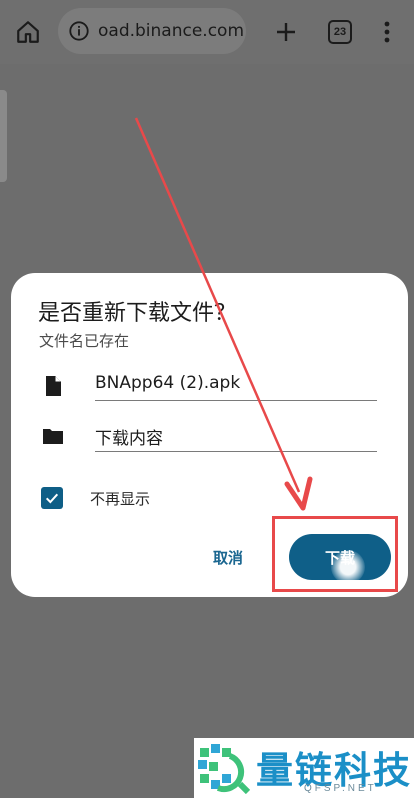 The image size is (414, 798). Describe the element at coordinates (340, 788) in the screenshot. I see `watermark-site: QFSP.NET` at that location.